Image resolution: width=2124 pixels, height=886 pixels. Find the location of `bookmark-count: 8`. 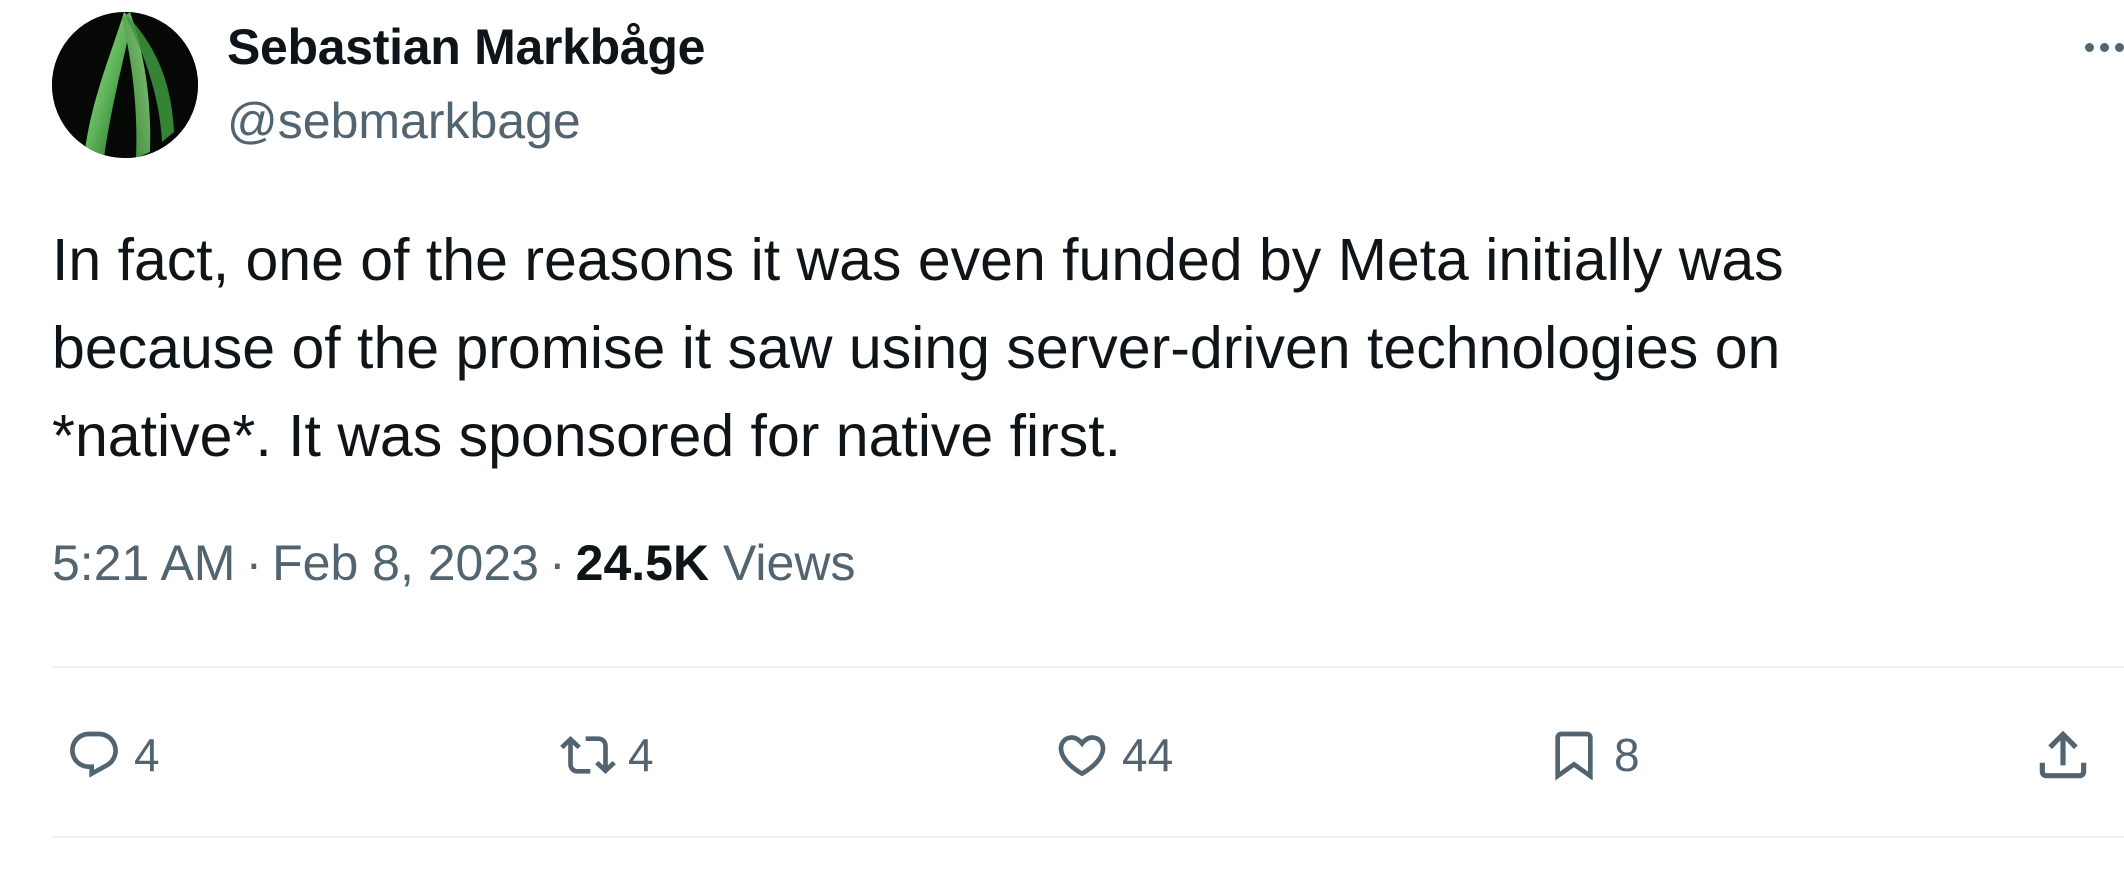

bookmark-count: 8 is located at coordinates (1627, 755).